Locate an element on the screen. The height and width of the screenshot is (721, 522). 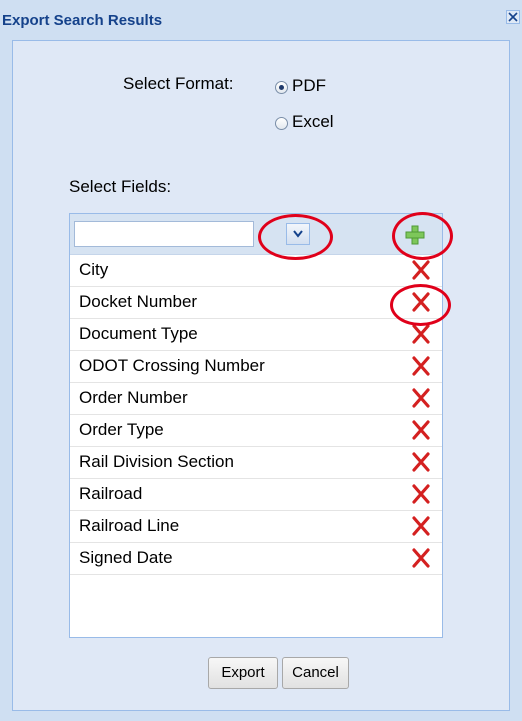
excel-radio-label: Excel is located at coordinates (313, 122).